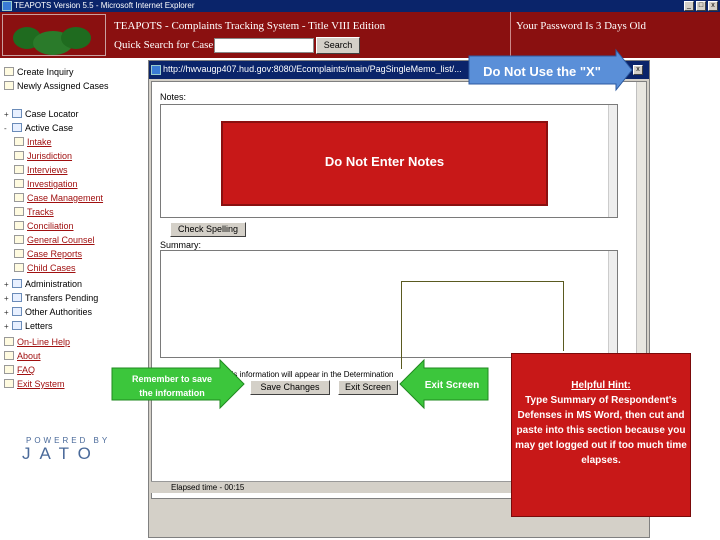 This screenshot has width=720, height=540. What do you see at coordinates (59, 312) in the screenshot?
I see `sidebar-item-label: Other Authorities` at bounding box center [59, 312].